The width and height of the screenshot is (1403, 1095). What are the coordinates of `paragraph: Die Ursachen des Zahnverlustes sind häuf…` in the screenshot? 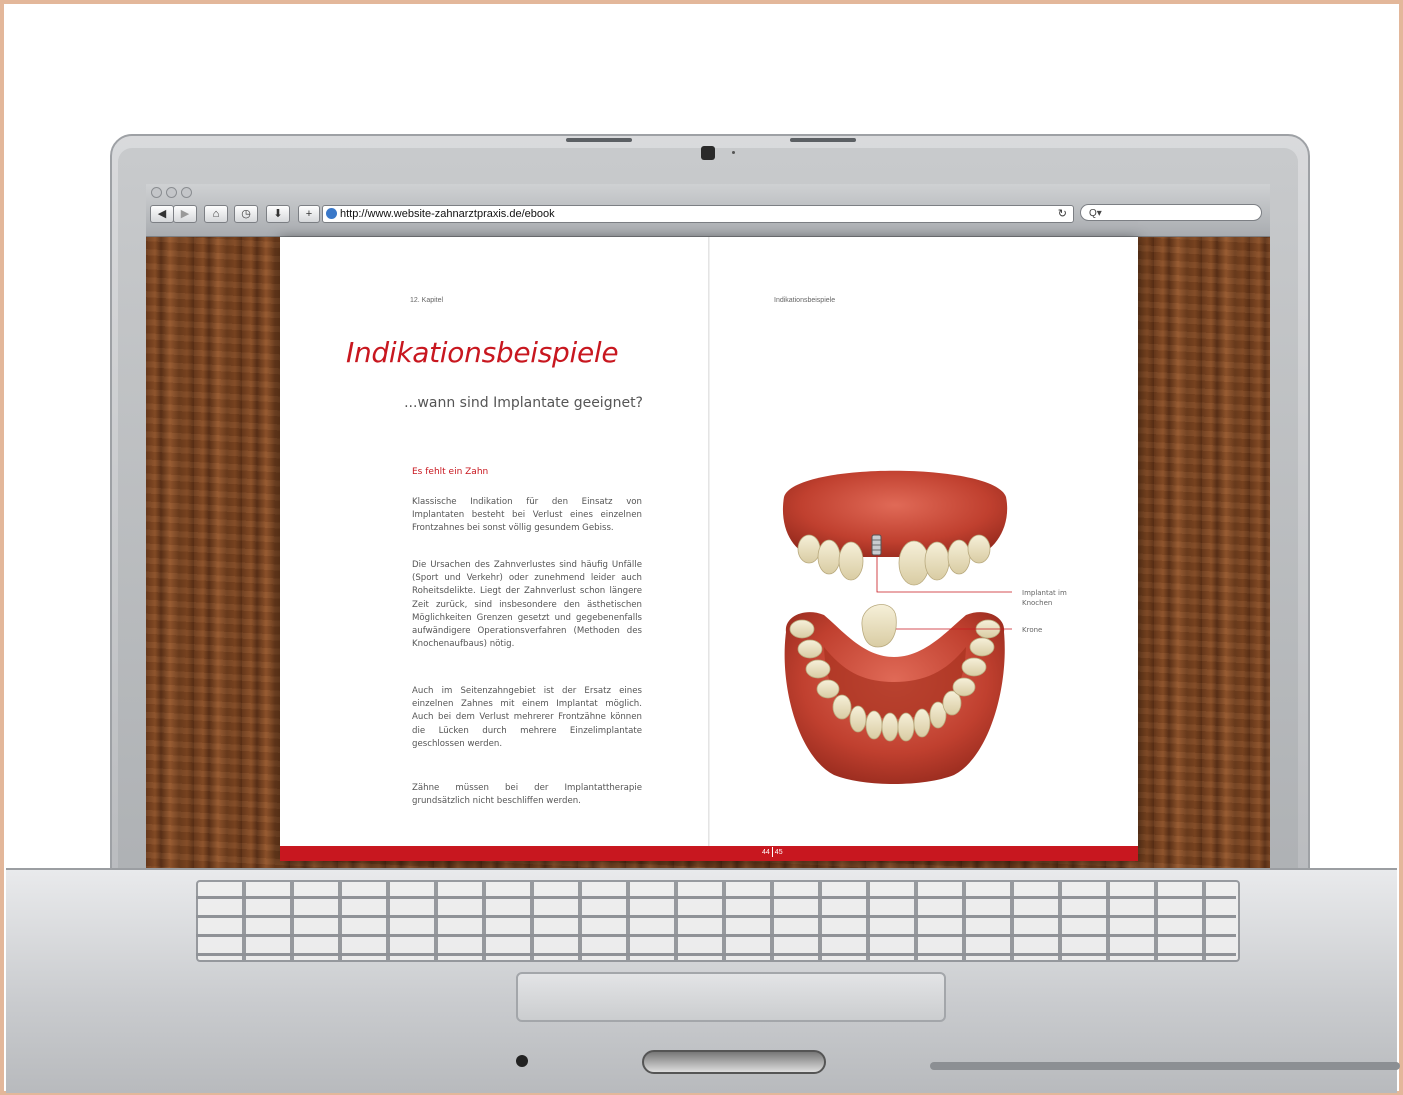 It's located at (527, 605).